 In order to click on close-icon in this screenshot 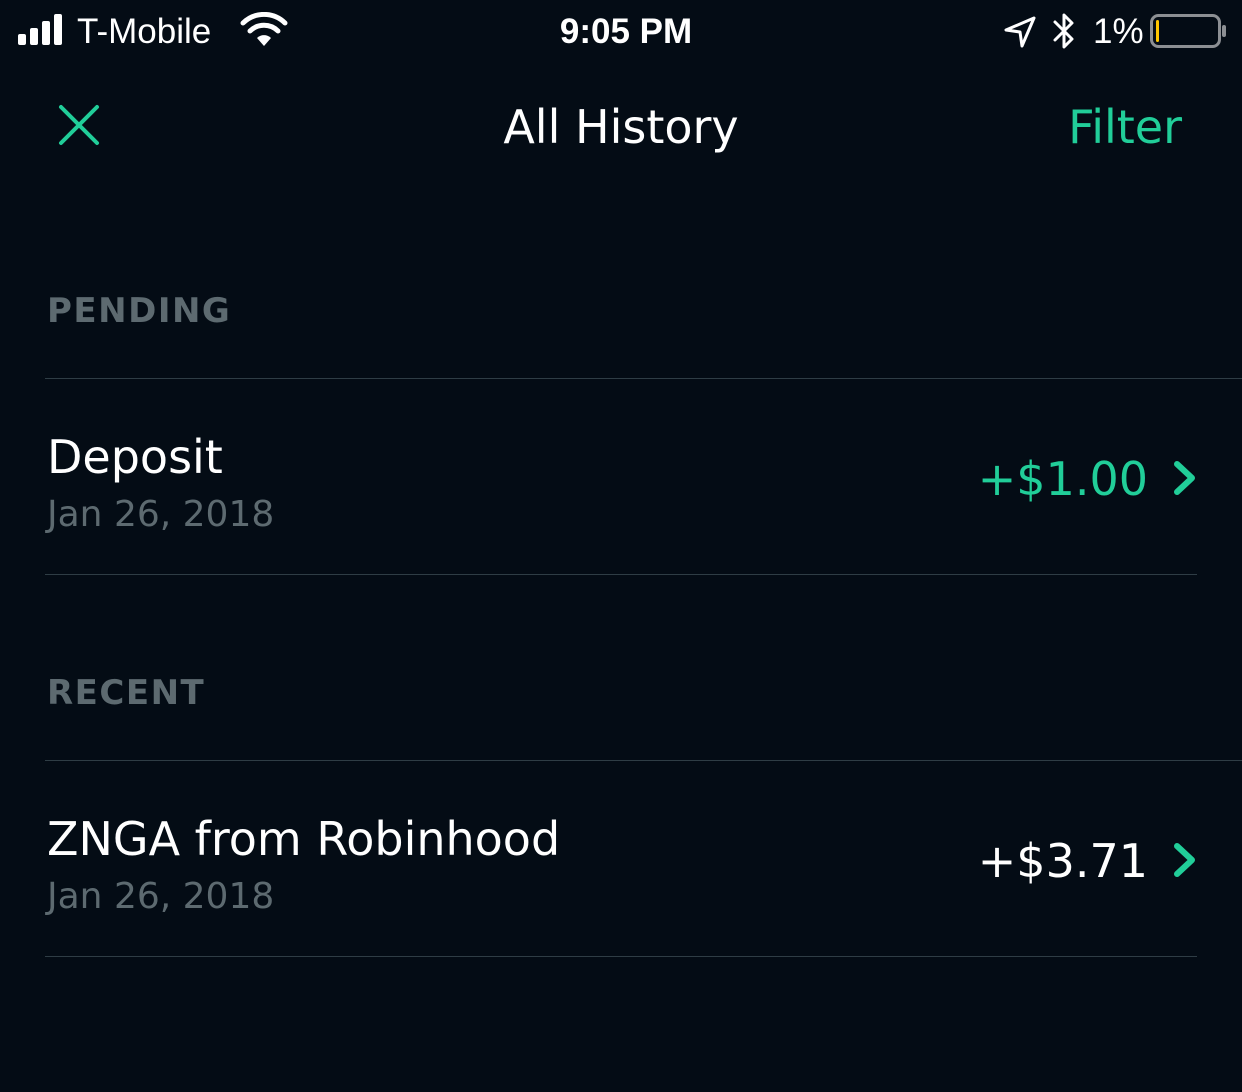, I will do `click(79, 125)`.